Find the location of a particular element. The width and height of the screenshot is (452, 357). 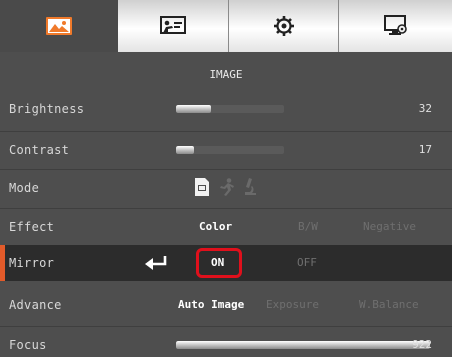

enter-arrow-icon is located at coordinates (156, 263).